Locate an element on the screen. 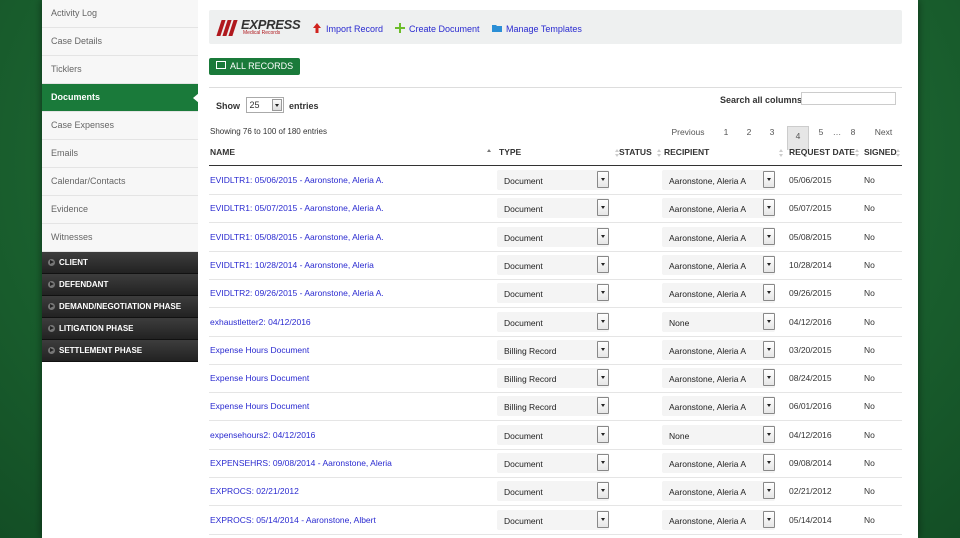 This screenshot has width=960, height=538. record-name-link: exhaustletter2: 04/12/2016 is located at coordinates (260, 322).